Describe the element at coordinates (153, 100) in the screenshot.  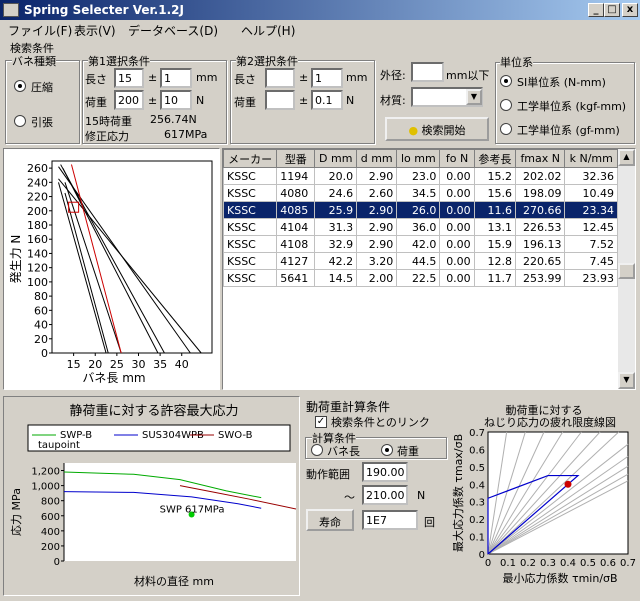
I see `cond1-pm2: ±` at that location.